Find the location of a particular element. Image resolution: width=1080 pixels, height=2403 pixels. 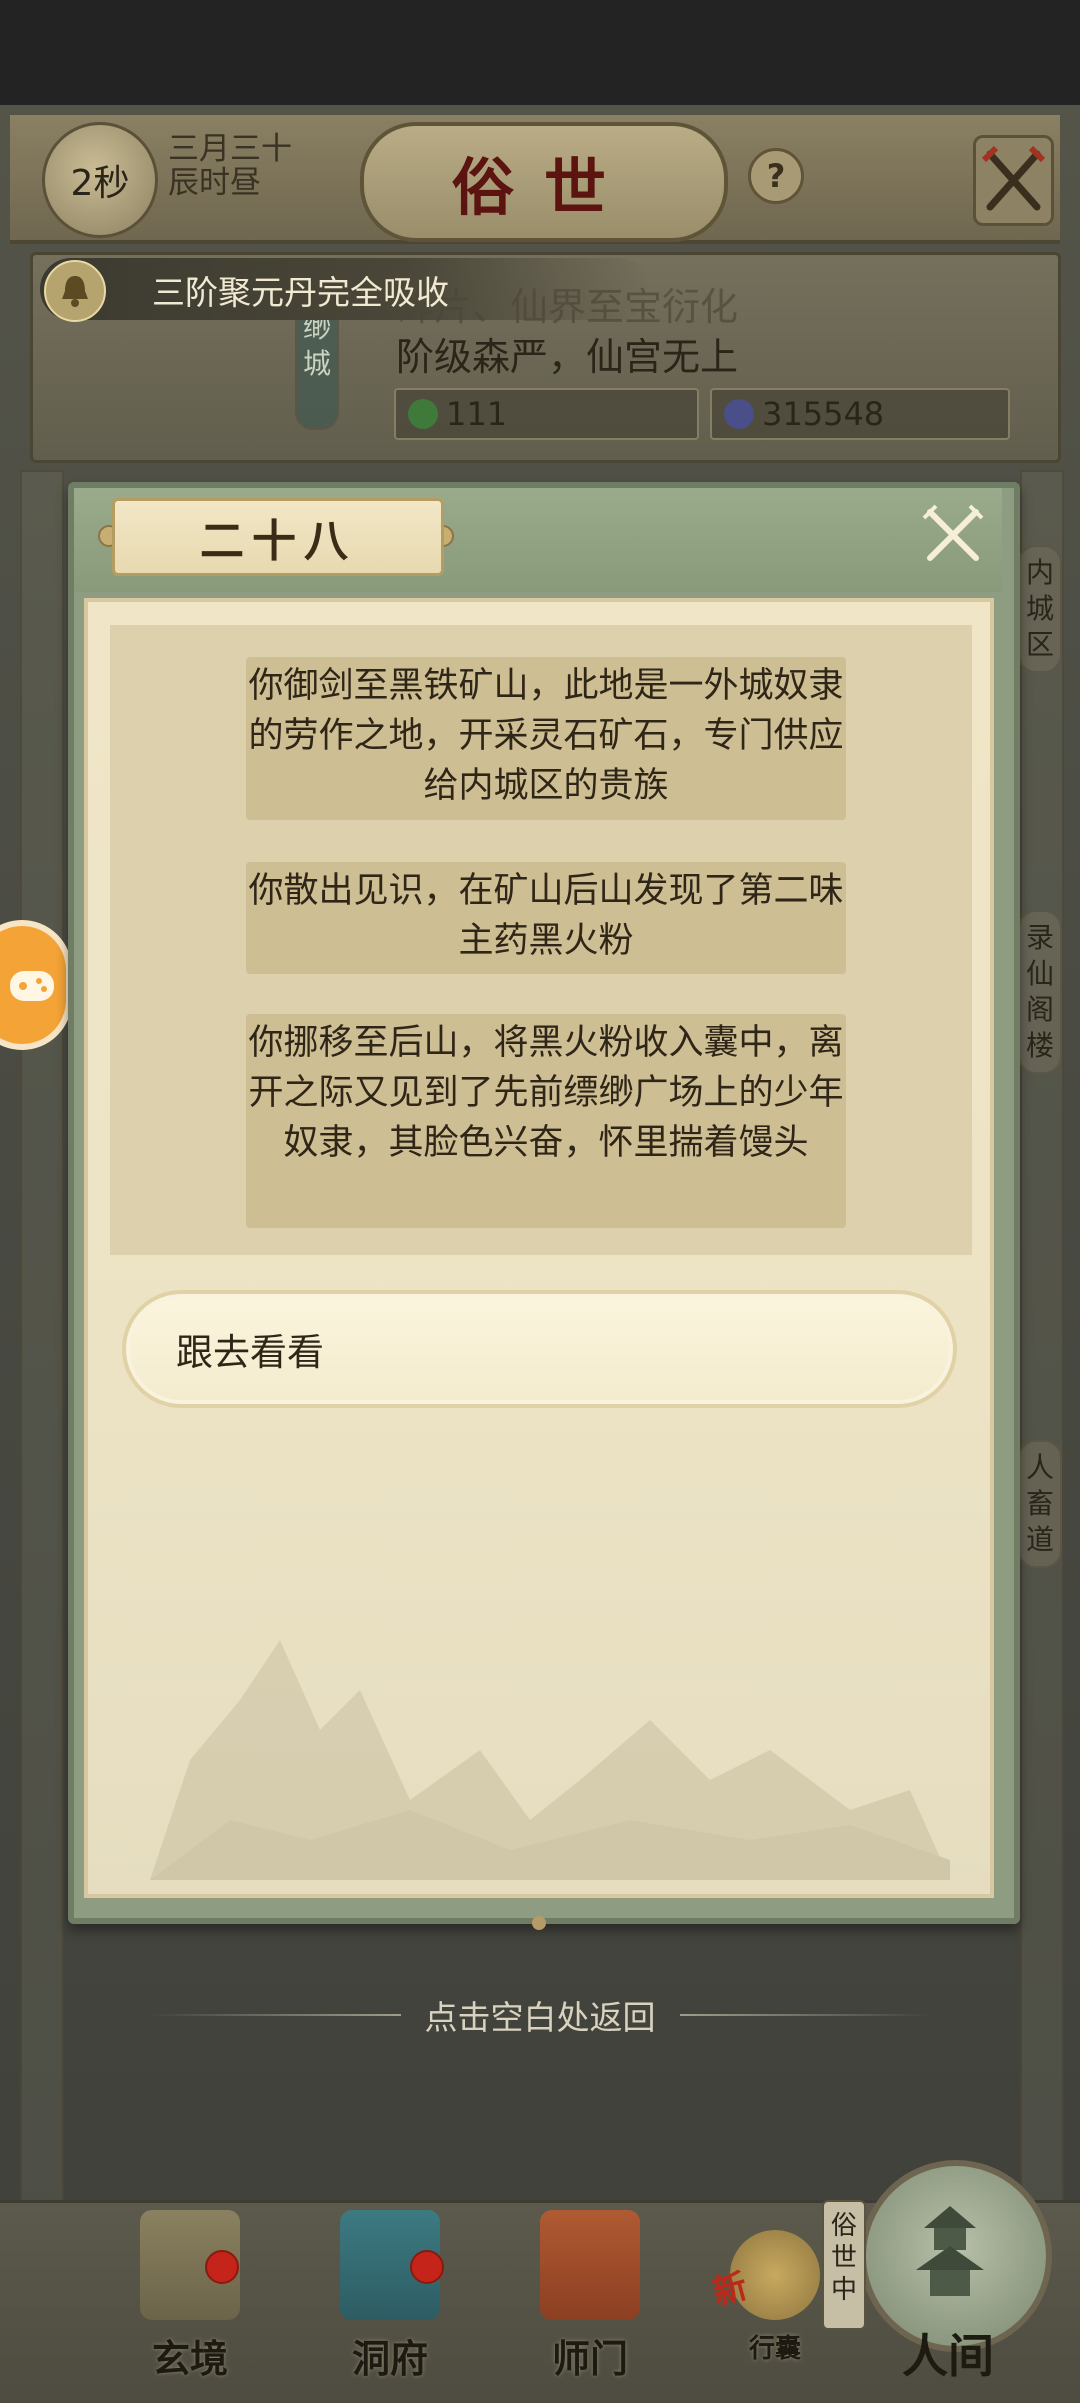

side-tab-inner-city-label: 内城区 is located at coordinates (1039, 608).